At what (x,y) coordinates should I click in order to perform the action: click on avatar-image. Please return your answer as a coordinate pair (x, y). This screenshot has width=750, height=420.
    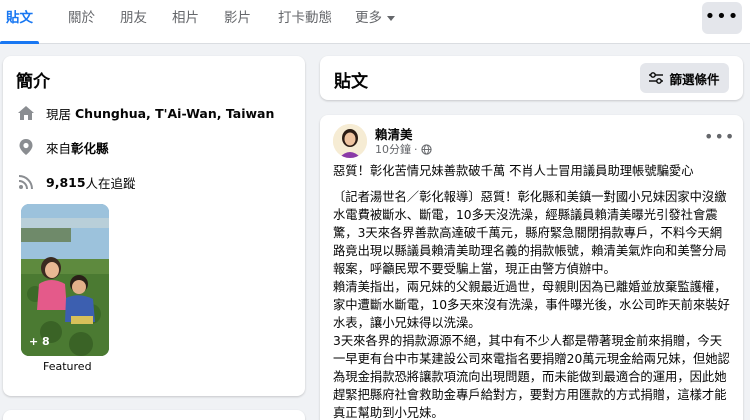
    Looking at the image, I should click on (350, 141).